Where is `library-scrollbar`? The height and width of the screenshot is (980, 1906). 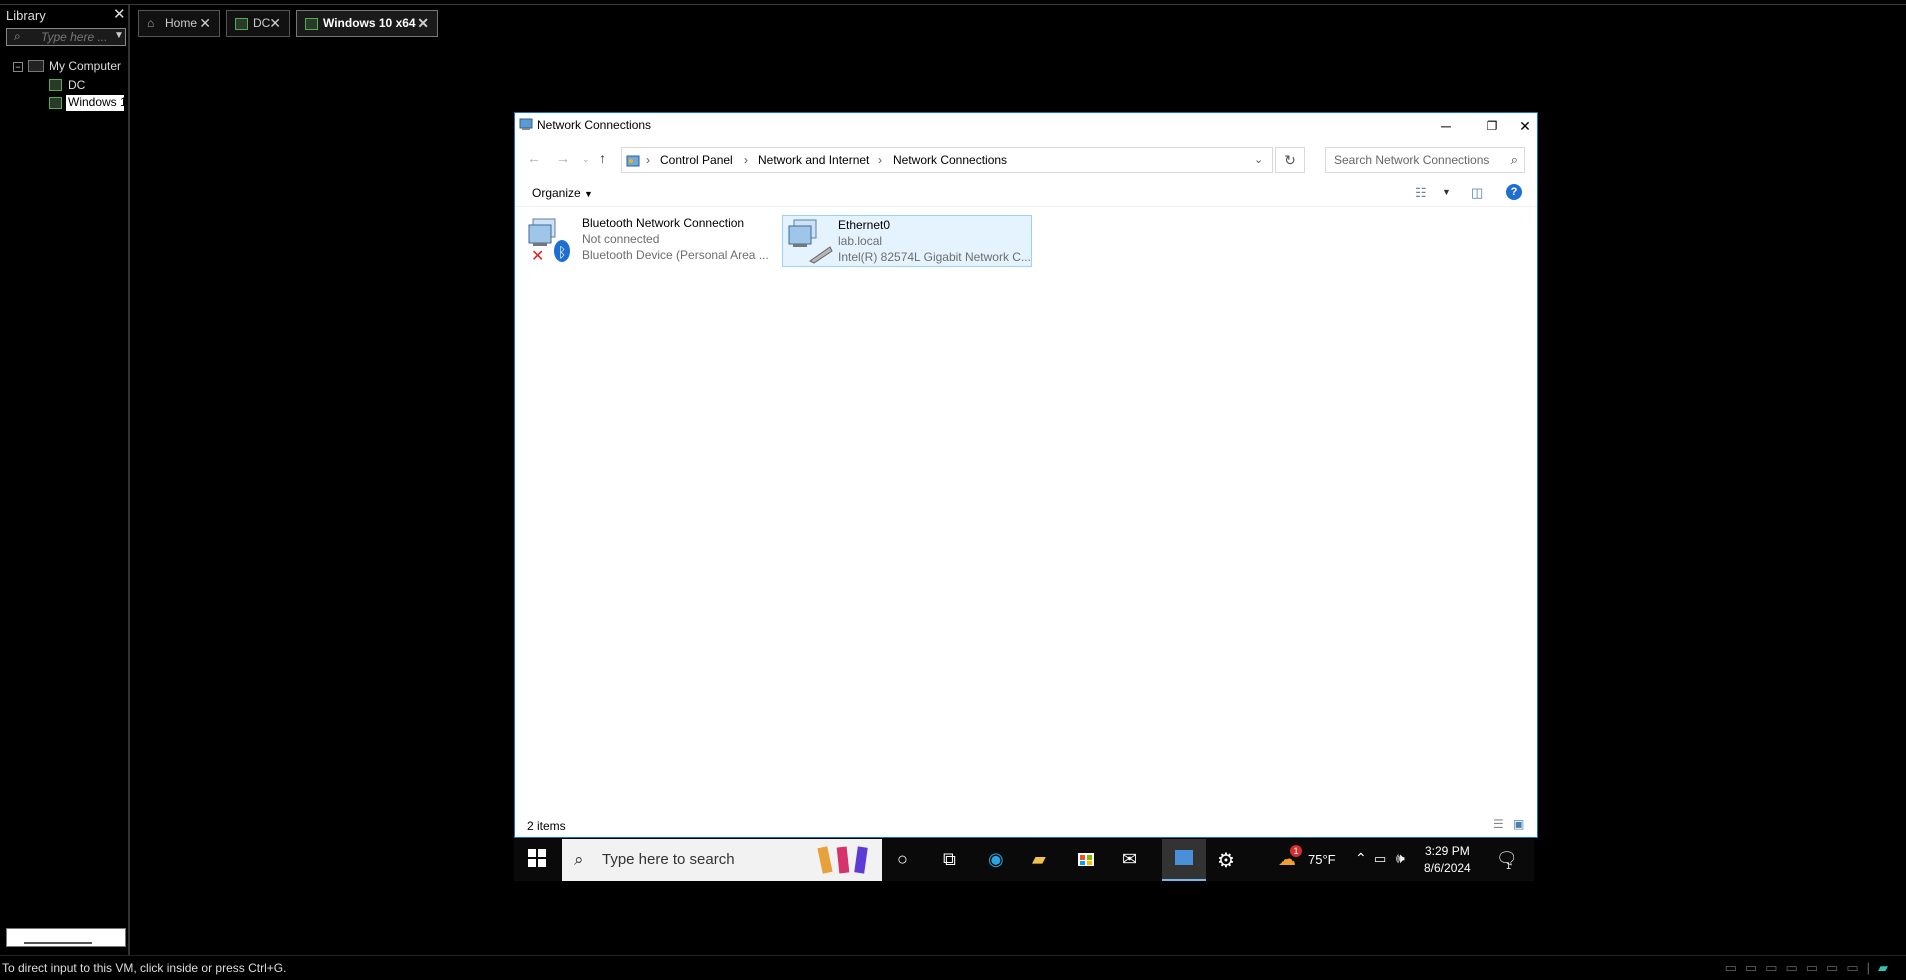 library-scrollbar is located at coordinates (66, 937).